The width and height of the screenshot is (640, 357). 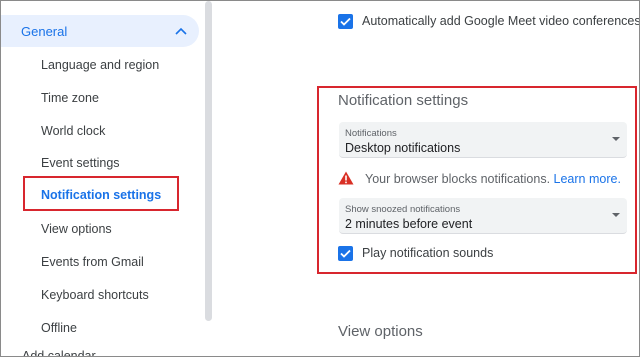 What do you see at coordinates (59, 352) in the screenshot?
I see `sidebar-item-add-calendar: Add calendar` at bounding box center [59, 352].